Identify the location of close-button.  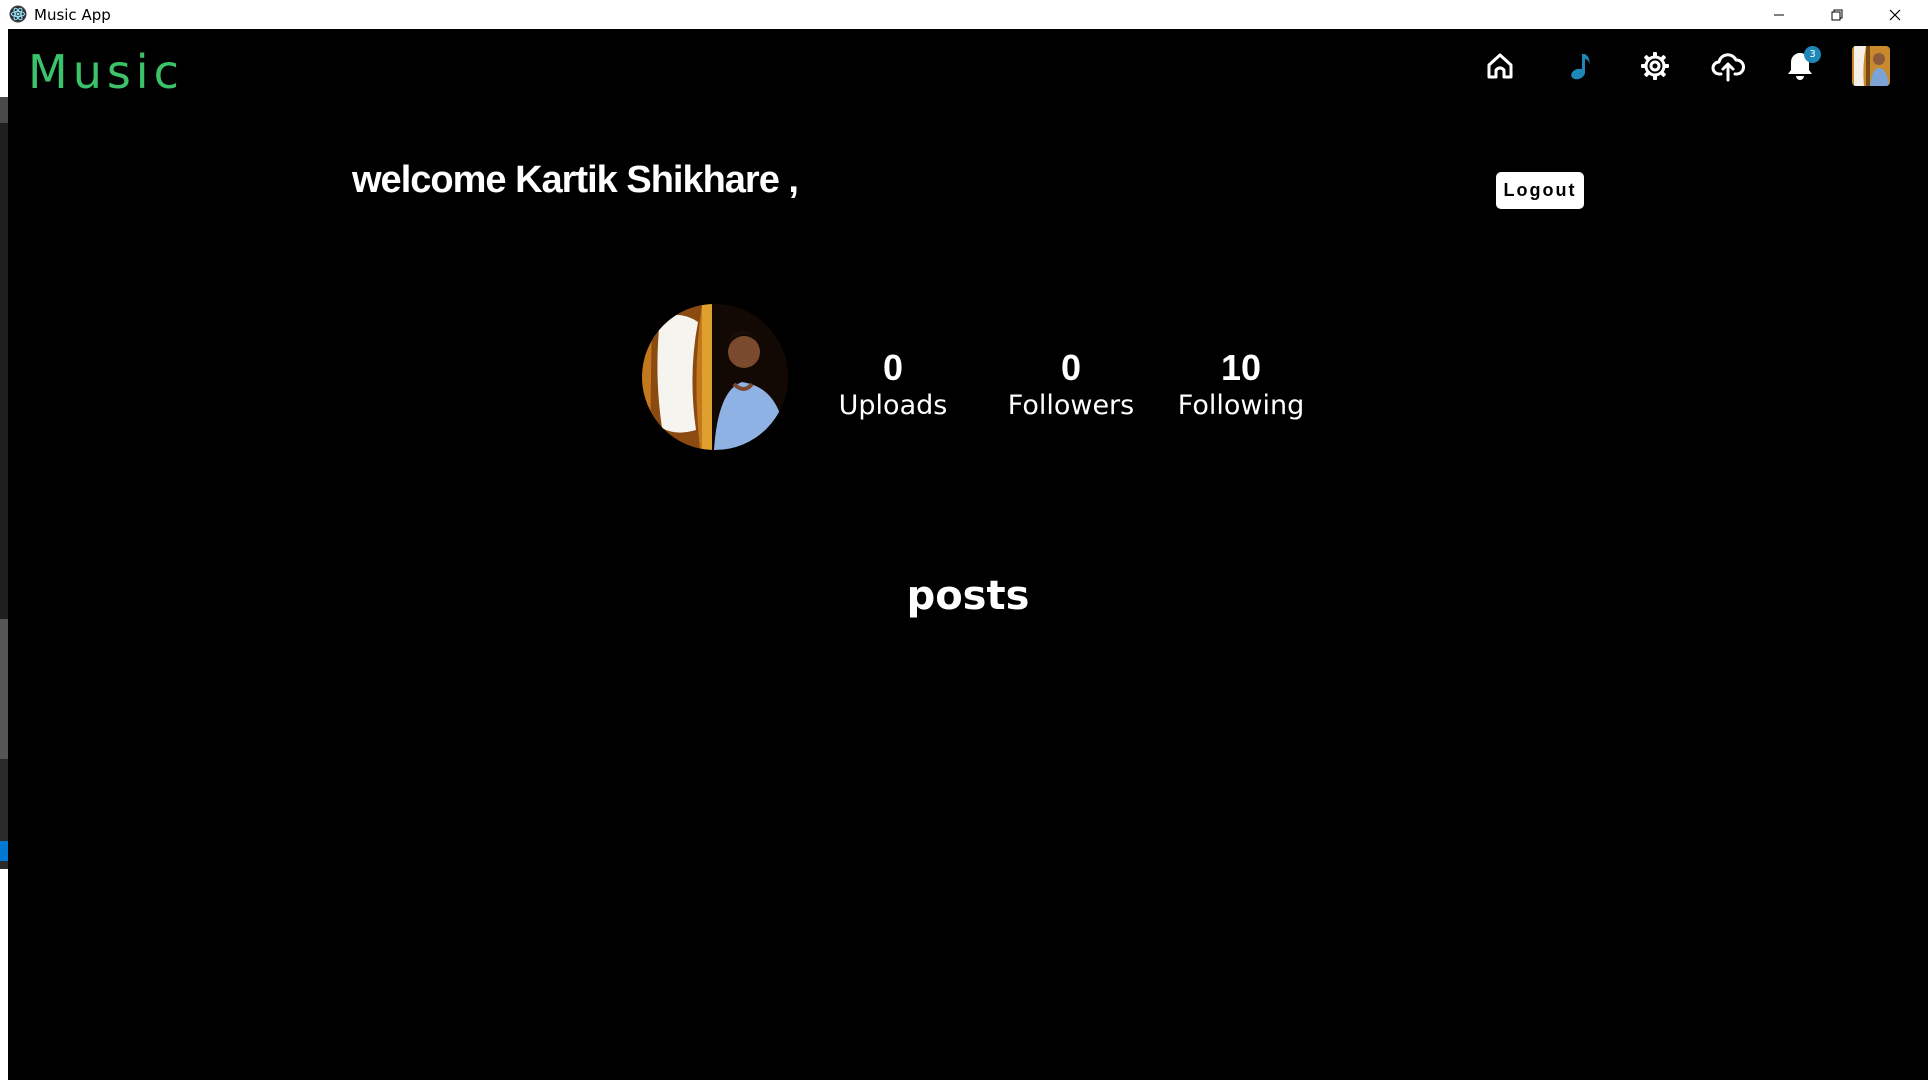
(1895, 14).